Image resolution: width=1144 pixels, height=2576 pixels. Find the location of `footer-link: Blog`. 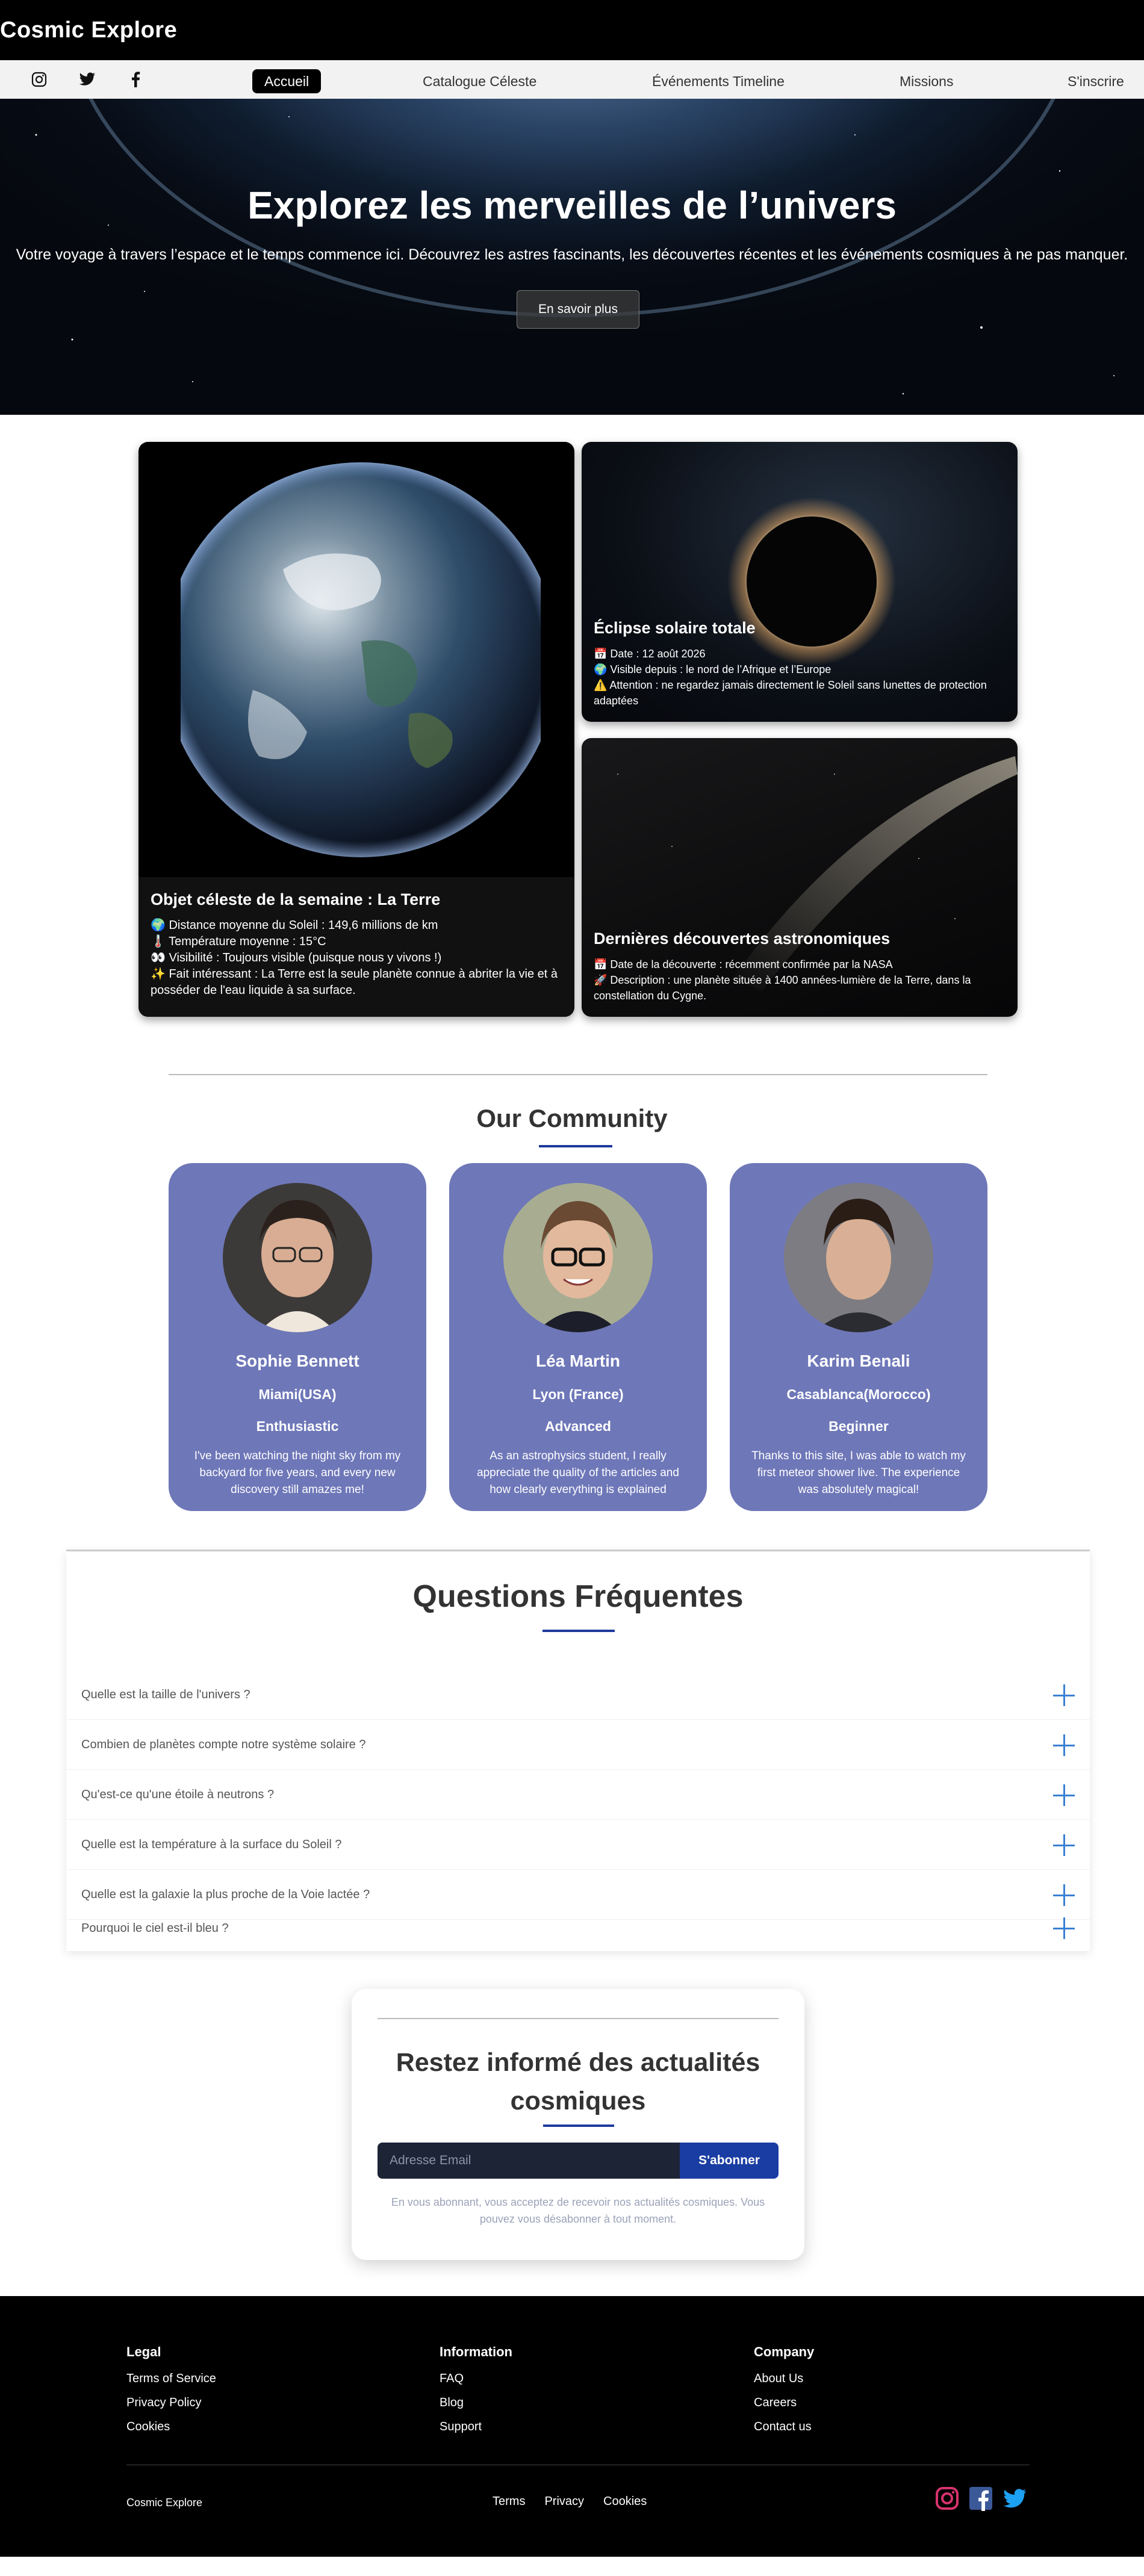

footer-link: Blog is located at coordinates (476, 2403).